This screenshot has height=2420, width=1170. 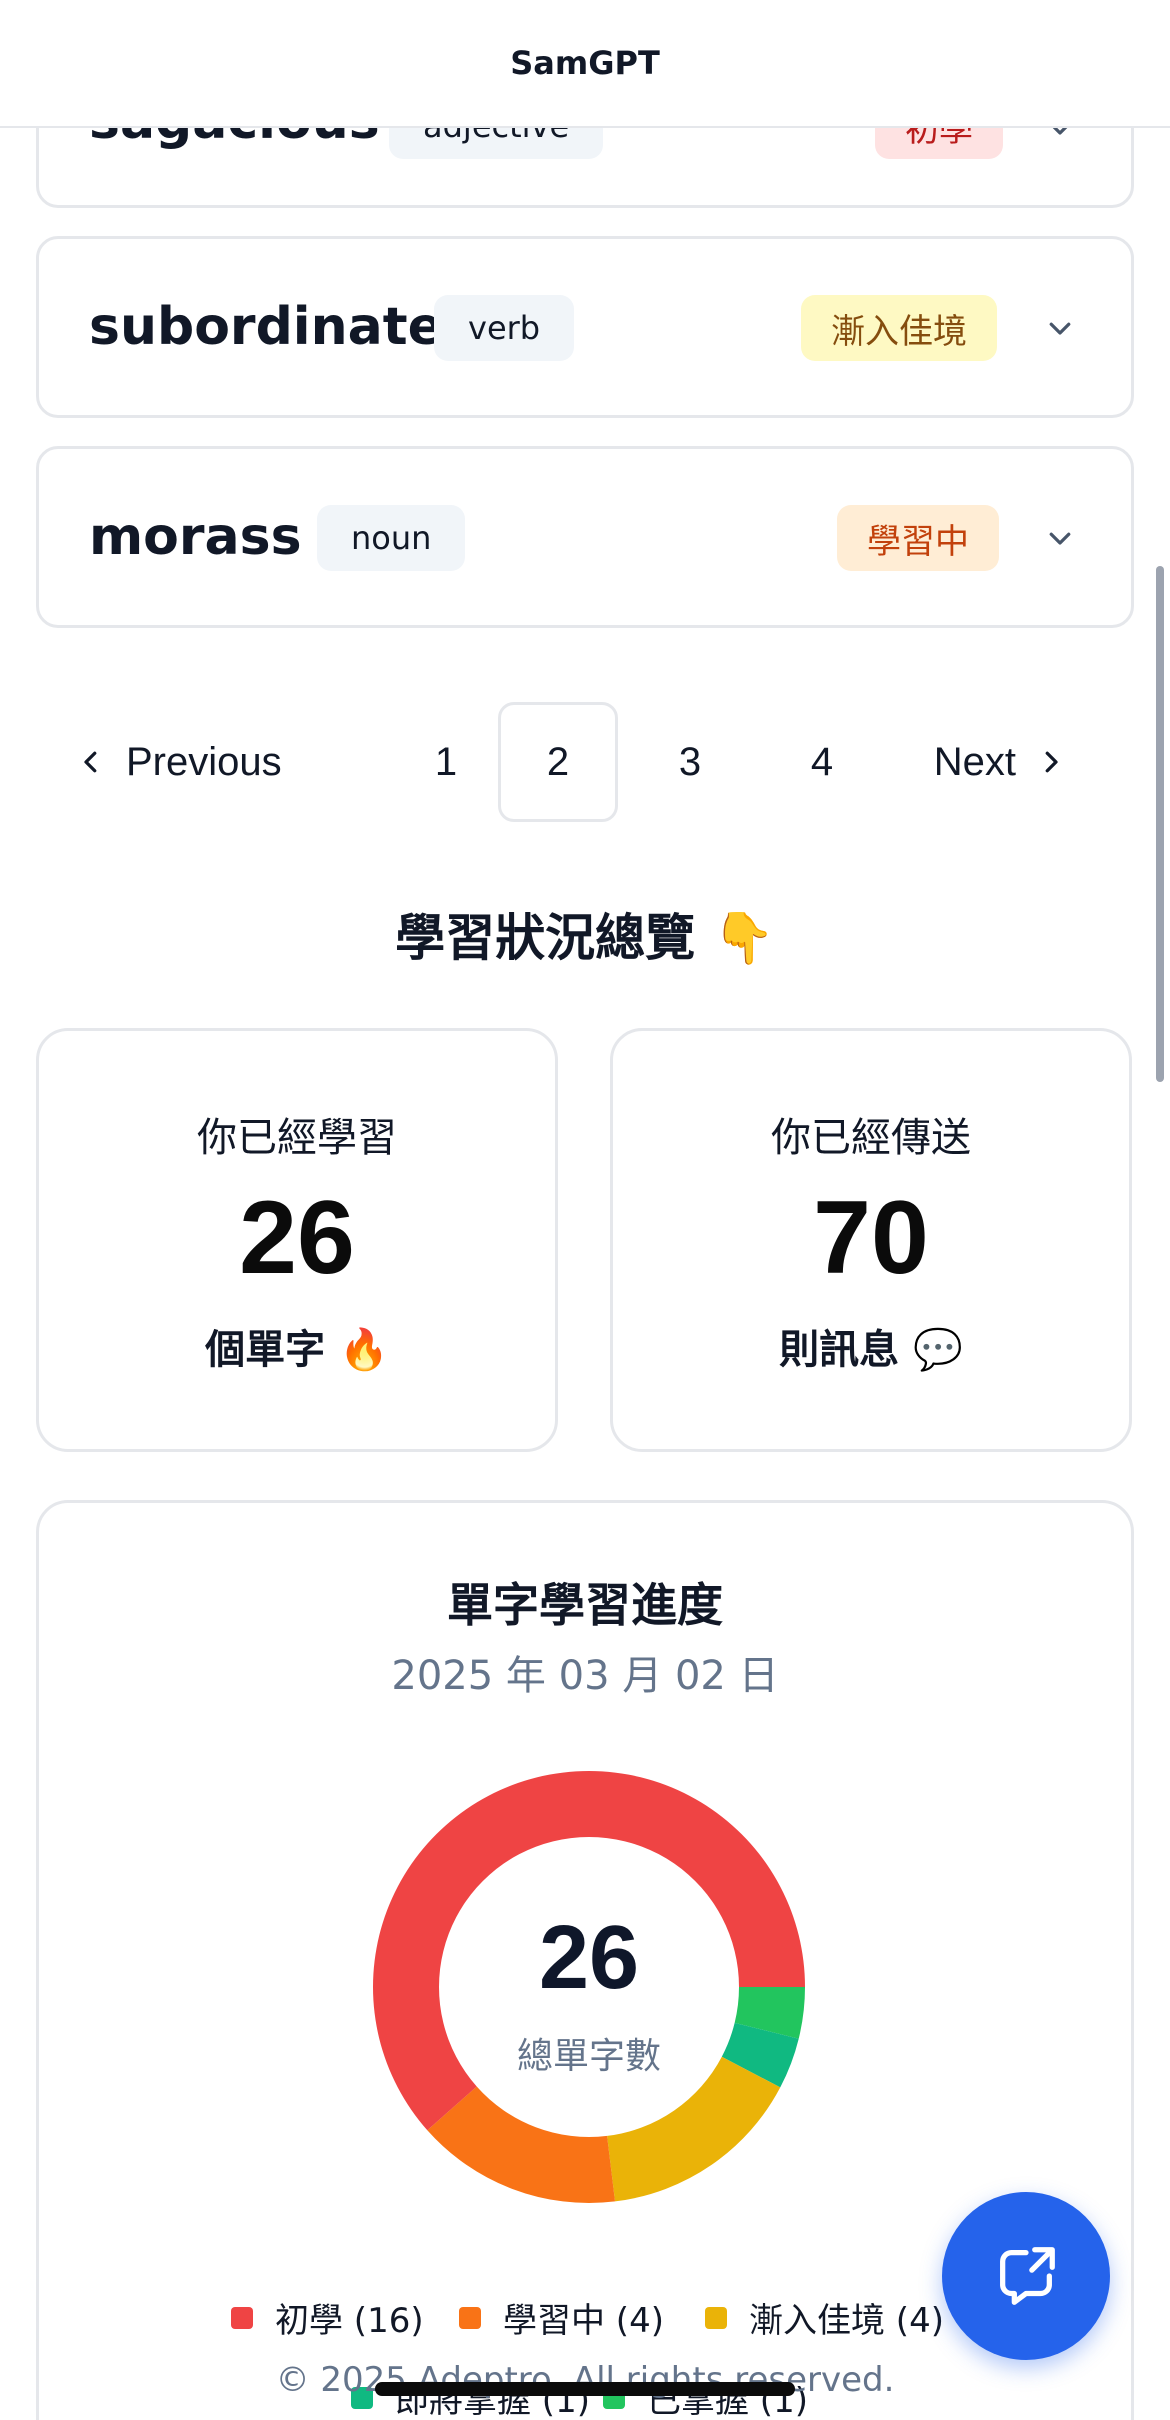 I want to click on next-label: Next, so click(x=974, y=761).